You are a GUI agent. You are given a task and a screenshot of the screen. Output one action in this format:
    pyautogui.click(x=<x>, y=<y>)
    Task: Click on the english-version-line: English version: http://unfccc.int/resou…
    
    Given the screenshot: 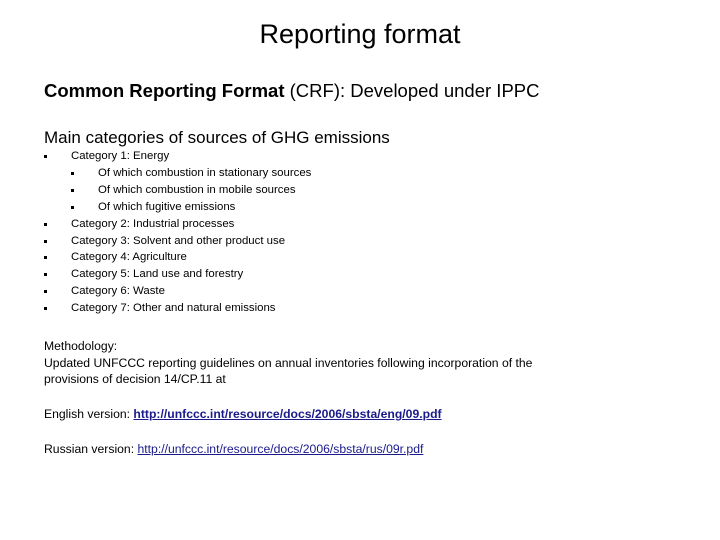 What is the action you would take?
    pyautogui.click(x=243, y=414)
    